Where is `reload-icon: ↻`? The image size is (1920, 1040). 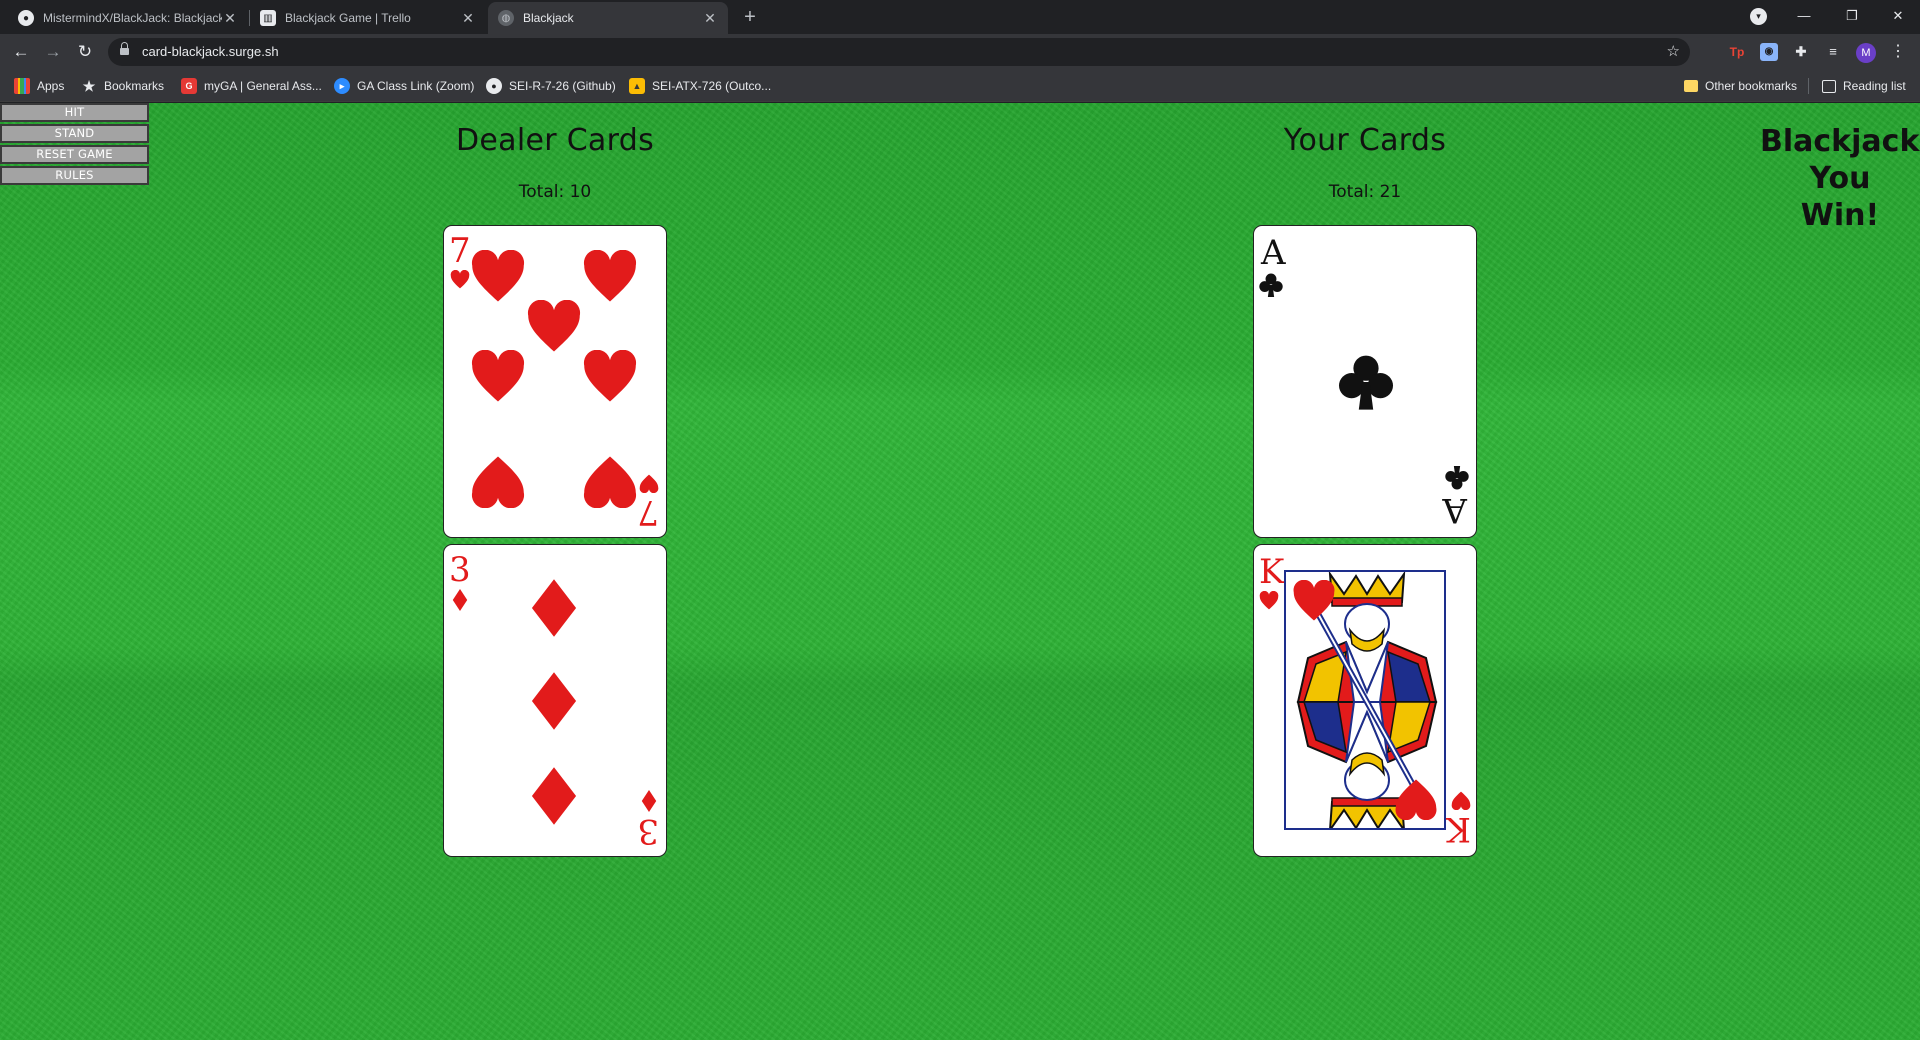 reload-icon: ↻ is located at coordinates (85, 52).